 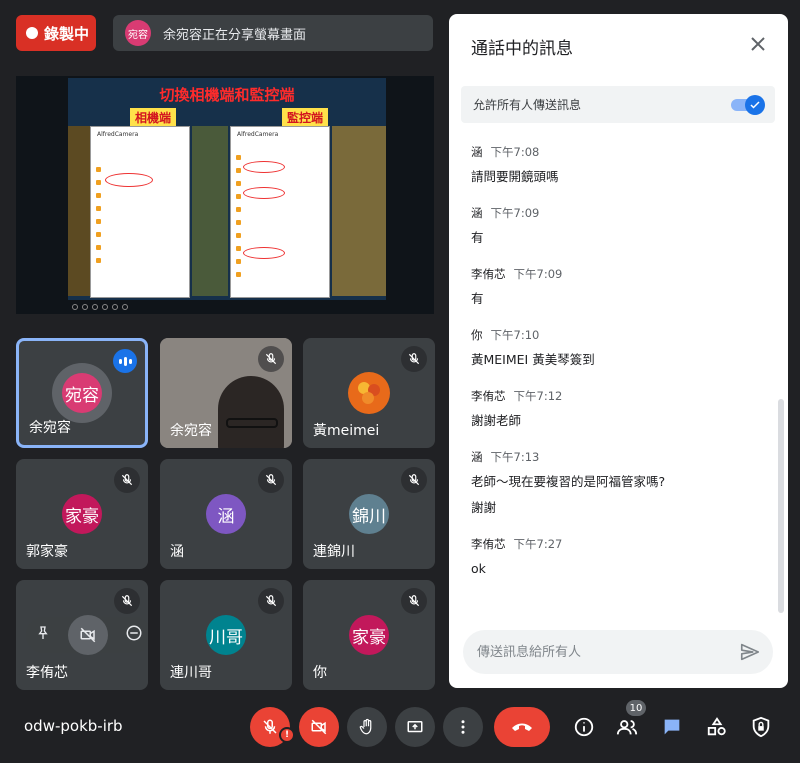 What do you see at coordinates (226, 635) in the screenshot?
I see `participant-tile: 川哥 連川哥` at bounding box center [226, 635].